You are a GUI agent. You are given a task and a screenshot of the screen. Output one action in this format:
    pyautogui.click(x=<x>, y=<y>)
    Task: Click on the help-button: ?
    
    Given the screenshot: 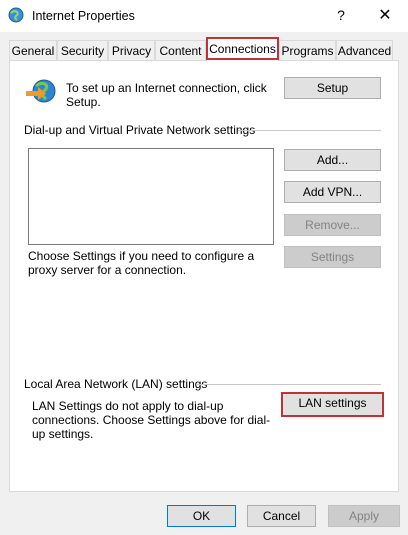 What is the action you would take?
    pyautogui.click(x=341, y=15)
    